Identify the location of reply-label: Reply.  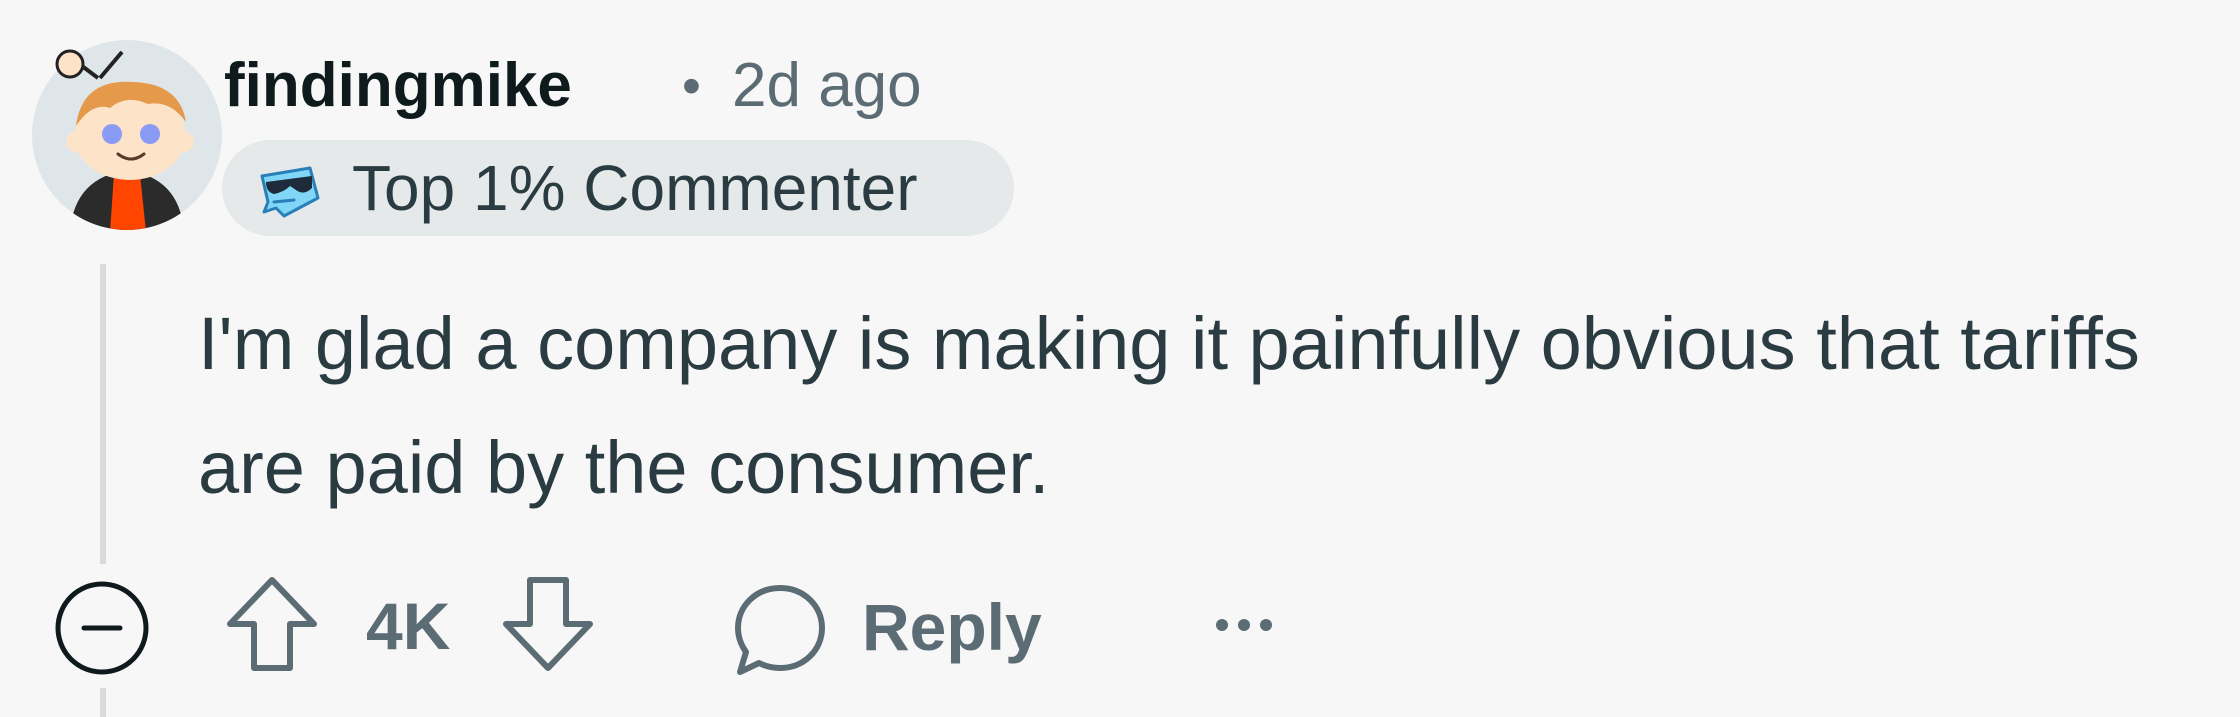
(952, 627).